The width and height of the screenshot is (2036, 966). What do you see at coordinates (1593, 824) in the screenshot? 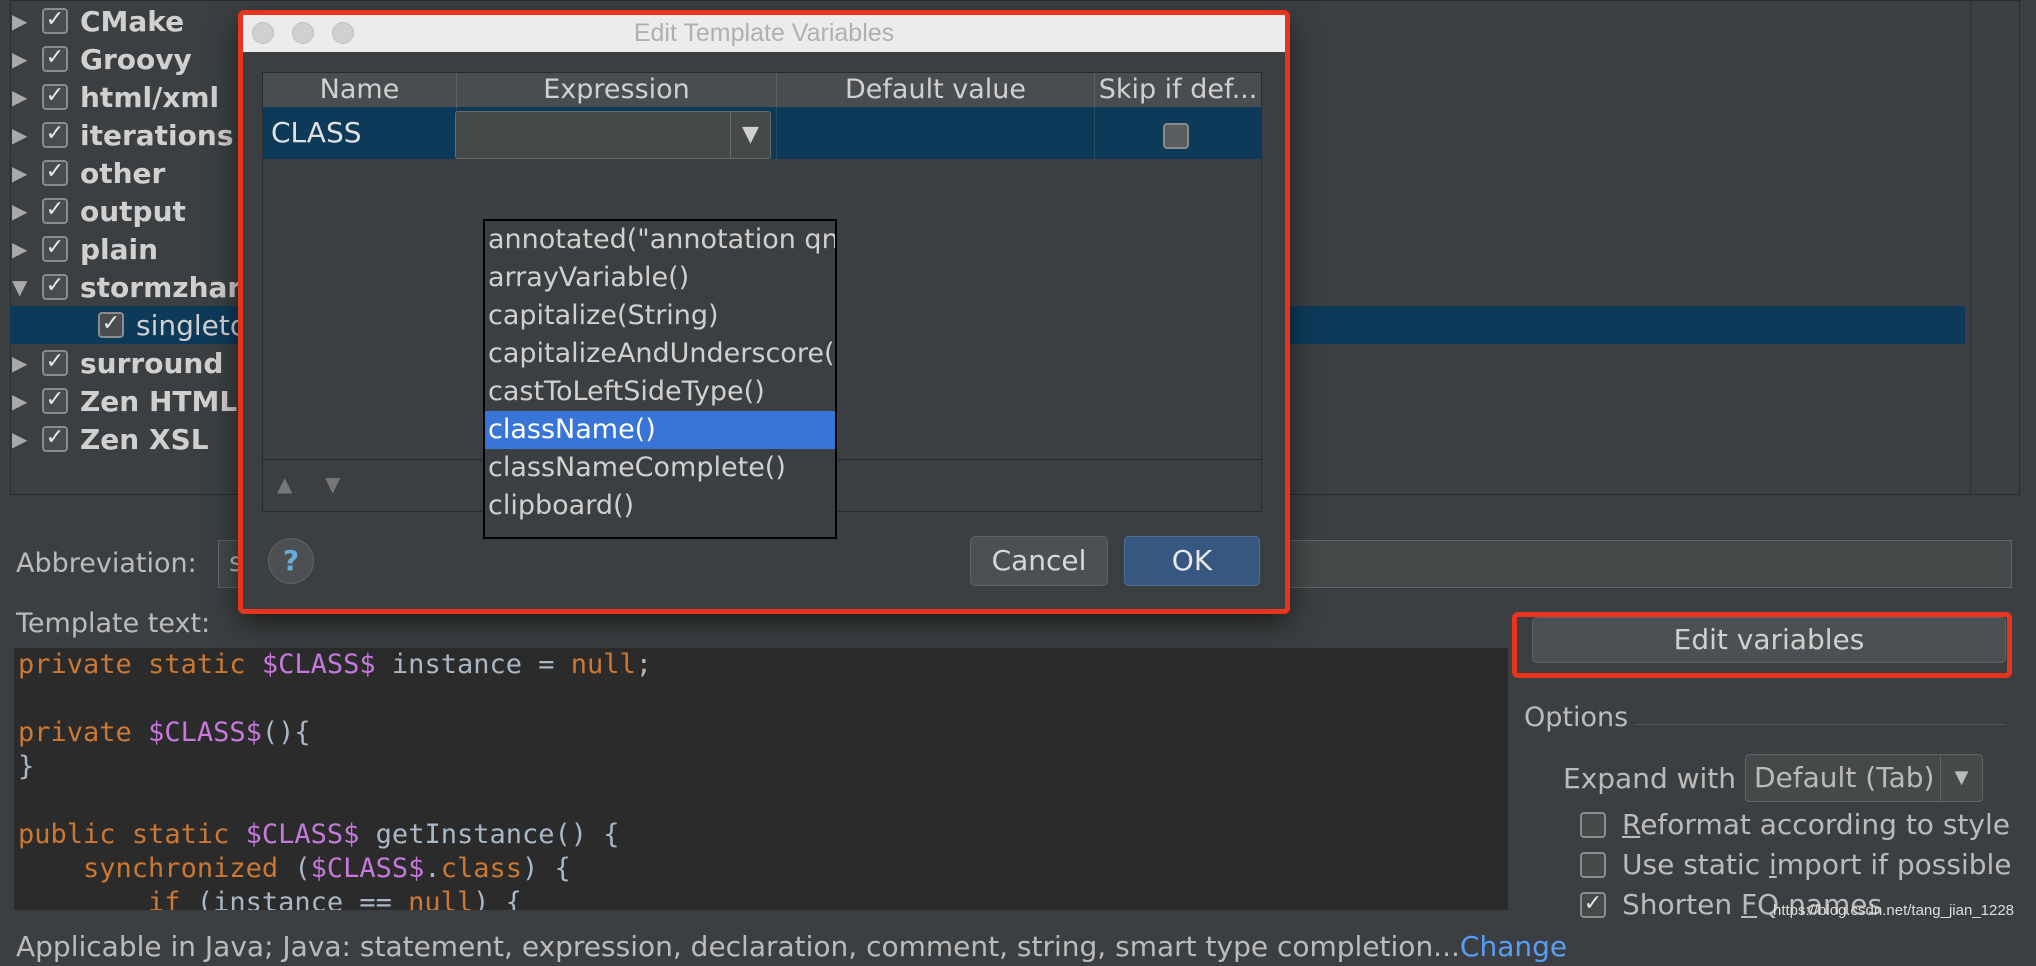
I see `reformat-checkbox` at bounding box center [1593, 824].